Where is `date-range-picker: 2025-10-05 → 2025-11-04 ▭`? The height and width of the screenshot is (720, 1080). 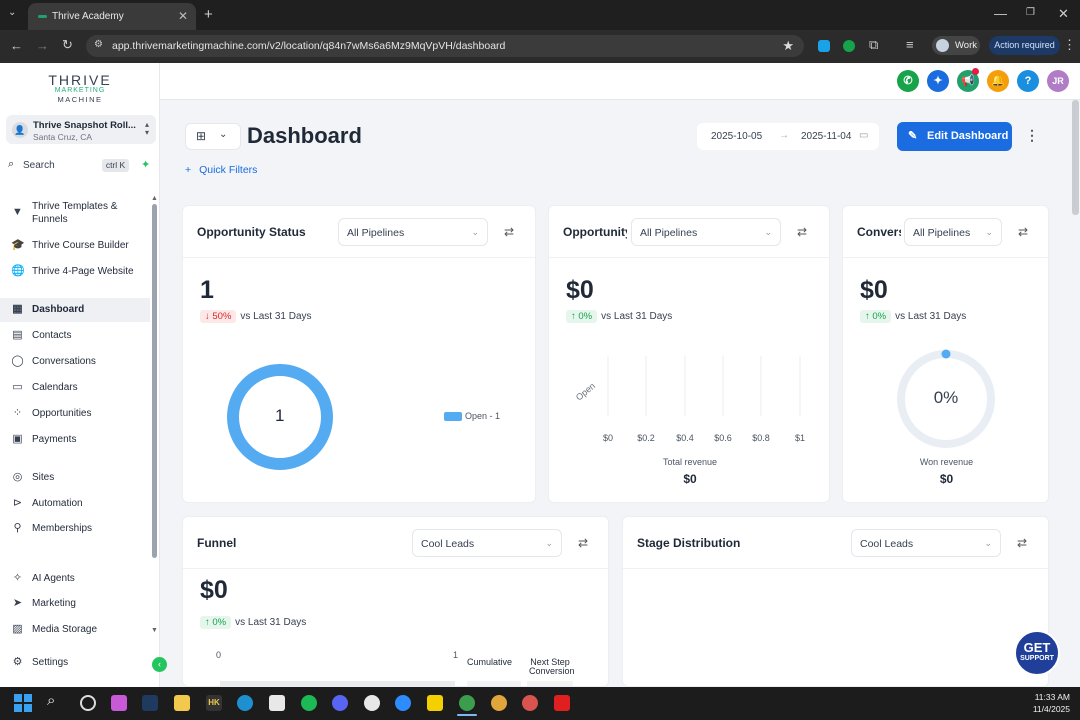 date-range-picker: 2025-10-05 → 2025-11-04 ▭ is located at coordinates (788, 136).